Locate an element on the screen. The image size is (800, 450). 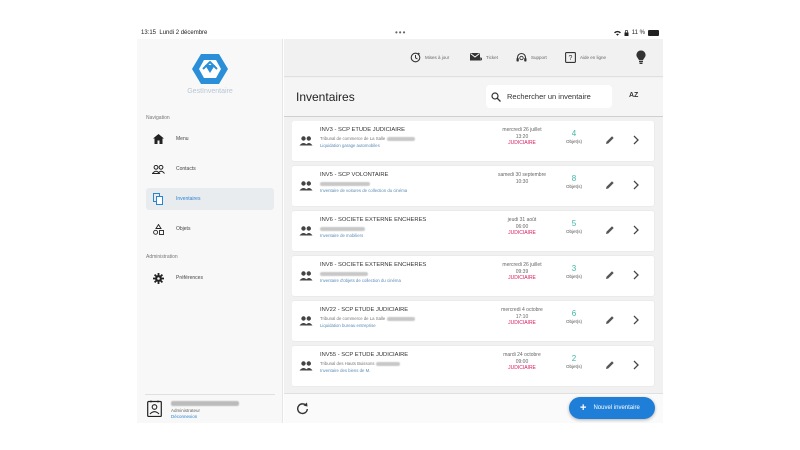
sidebar-item-objets: Objets is located at coordinates (210, 229).